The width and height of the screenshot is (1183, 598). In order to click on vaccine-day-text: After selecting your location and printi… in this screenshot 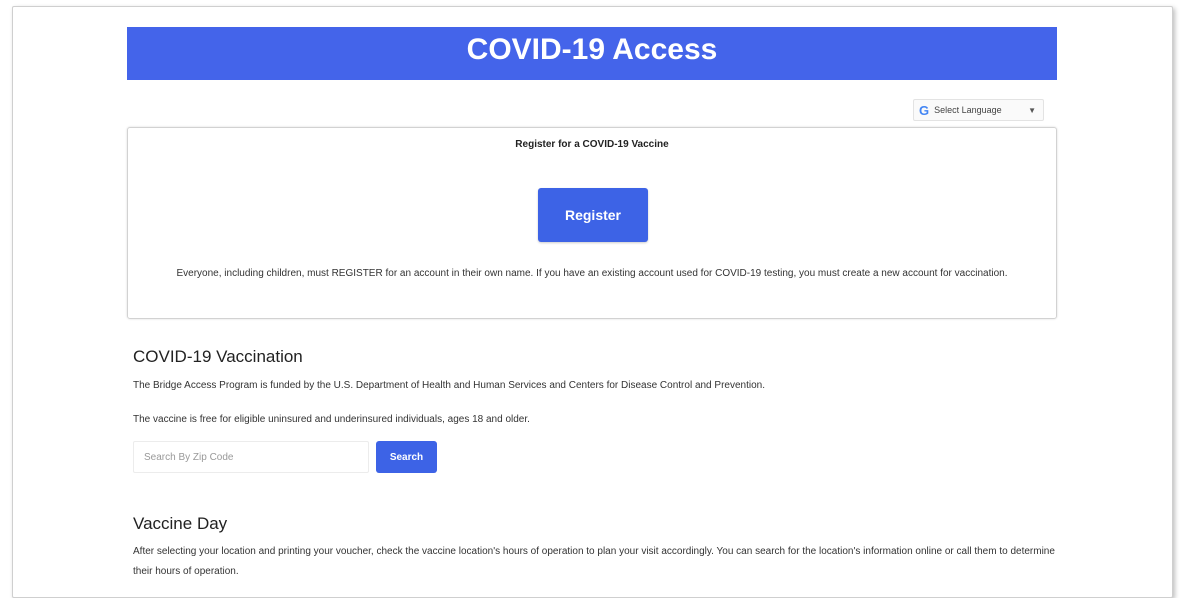, I will do `click(594, 561)`.